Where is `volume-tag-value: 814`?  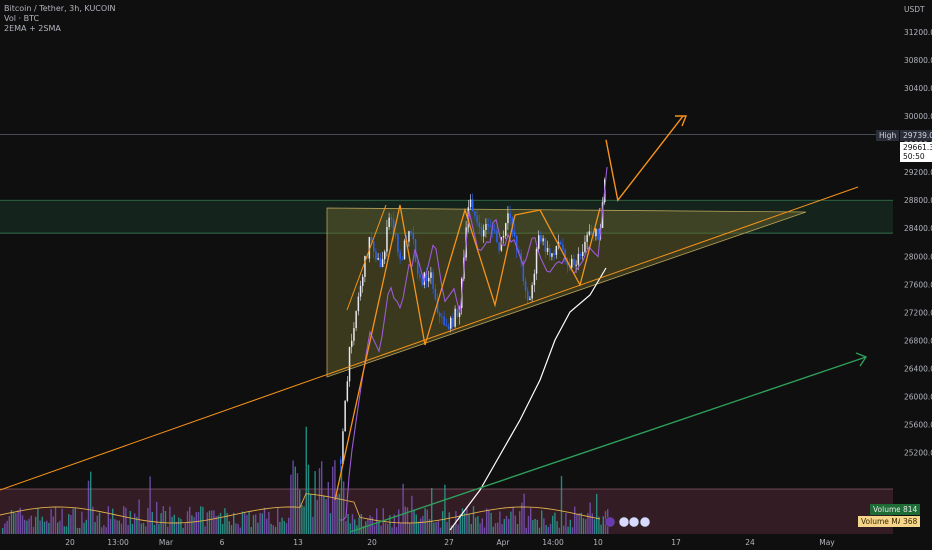
volume-tag-value: 814 is located at coordinates (910, 509).